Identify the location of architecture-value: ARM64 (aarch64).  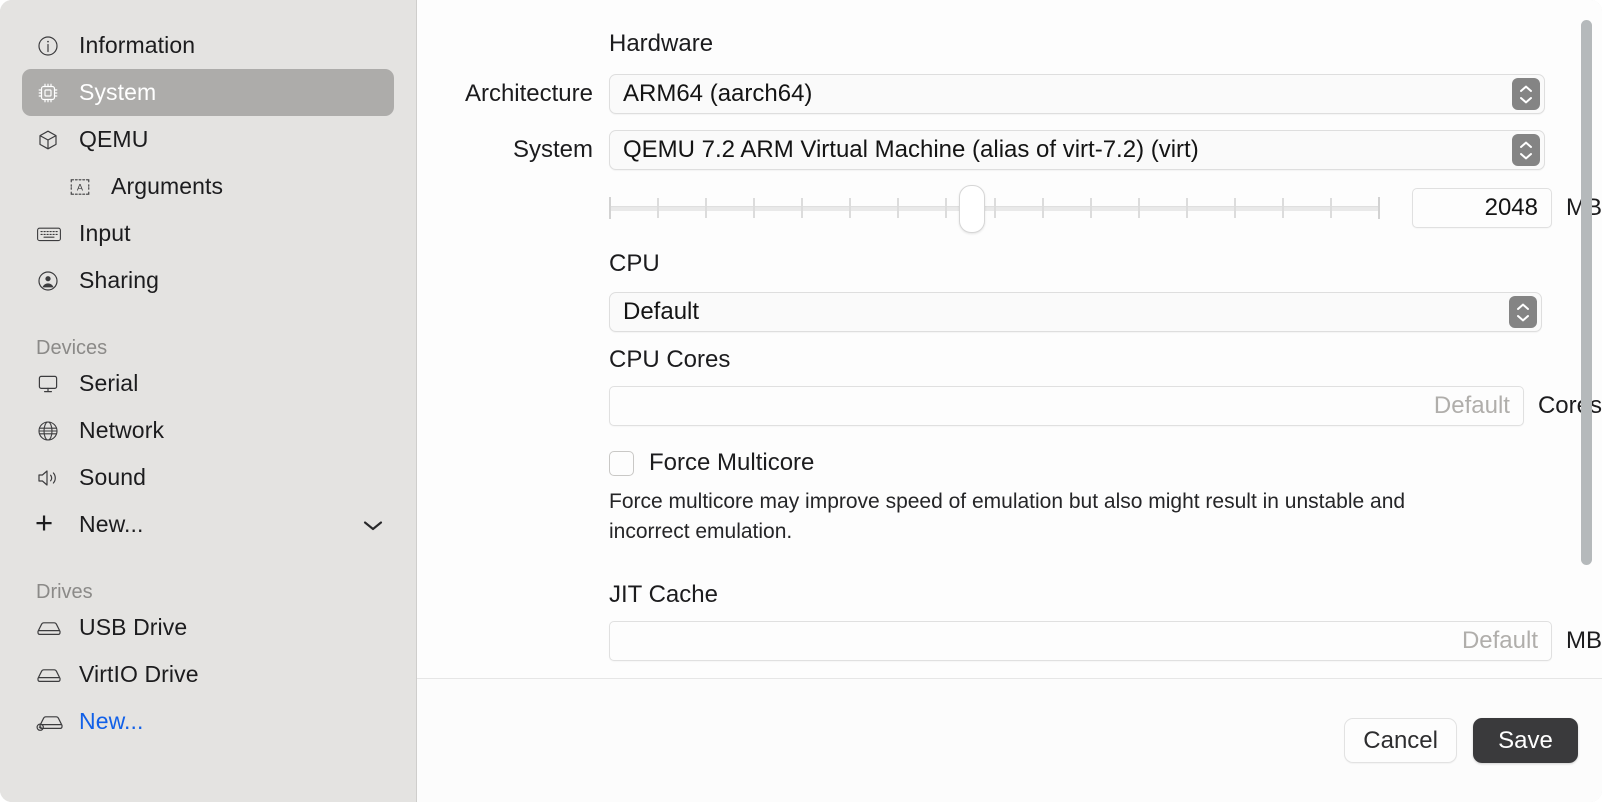
(718, 93).